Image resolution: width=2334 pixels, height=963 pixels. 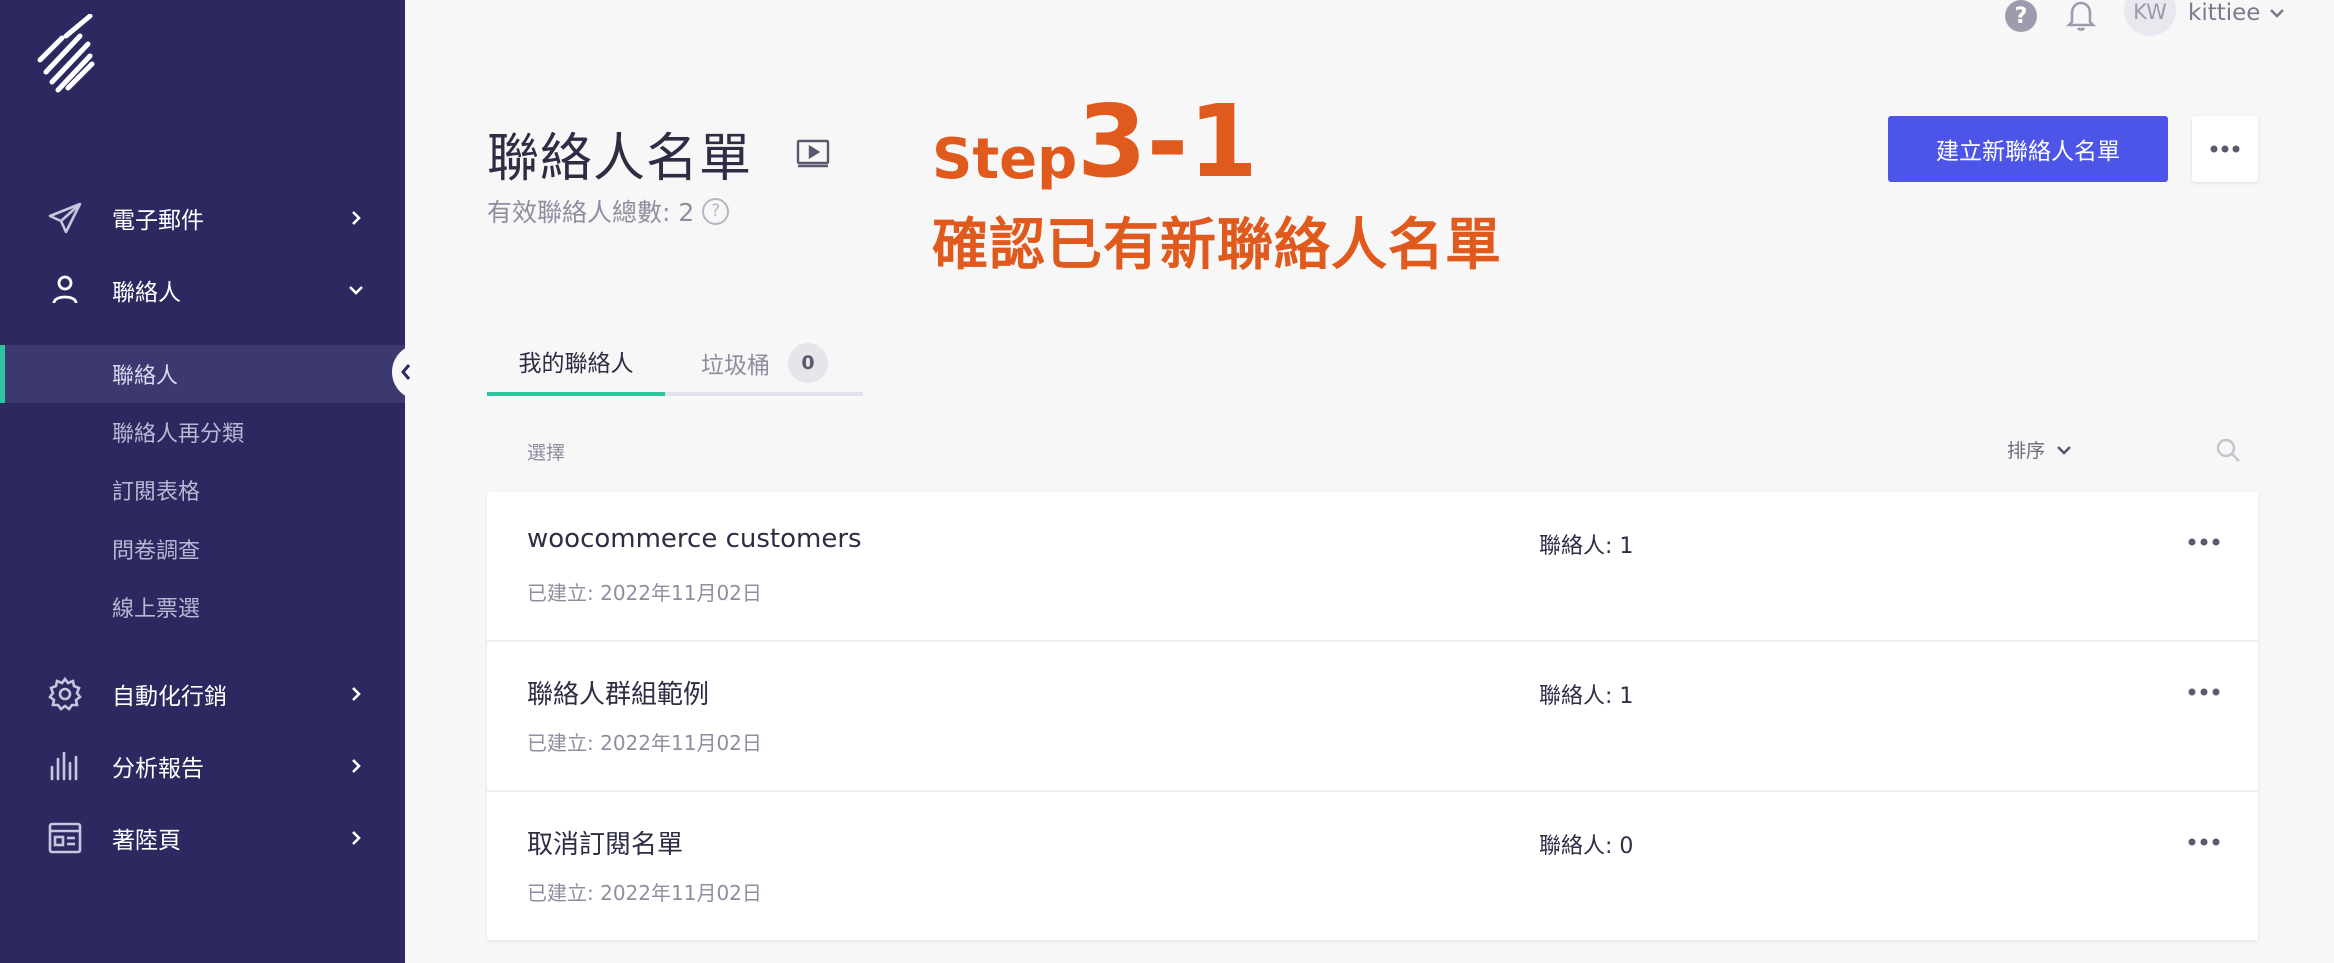 What do you see at coordinates (146, 841) in the screenshot?
I see `nav-landing-pages-label: 著陸頁` at bounding box center [146, 841].